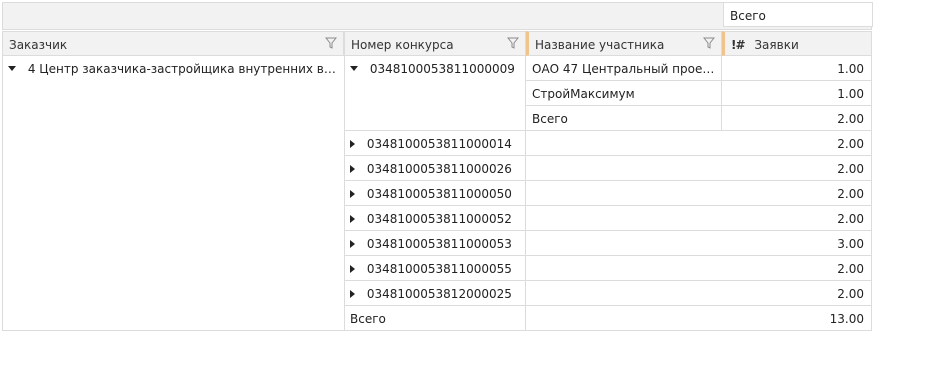 The height and width of the screenshot is (391, 943). I want to click on participant-name: СтройМаксимум, so click(583, 94).